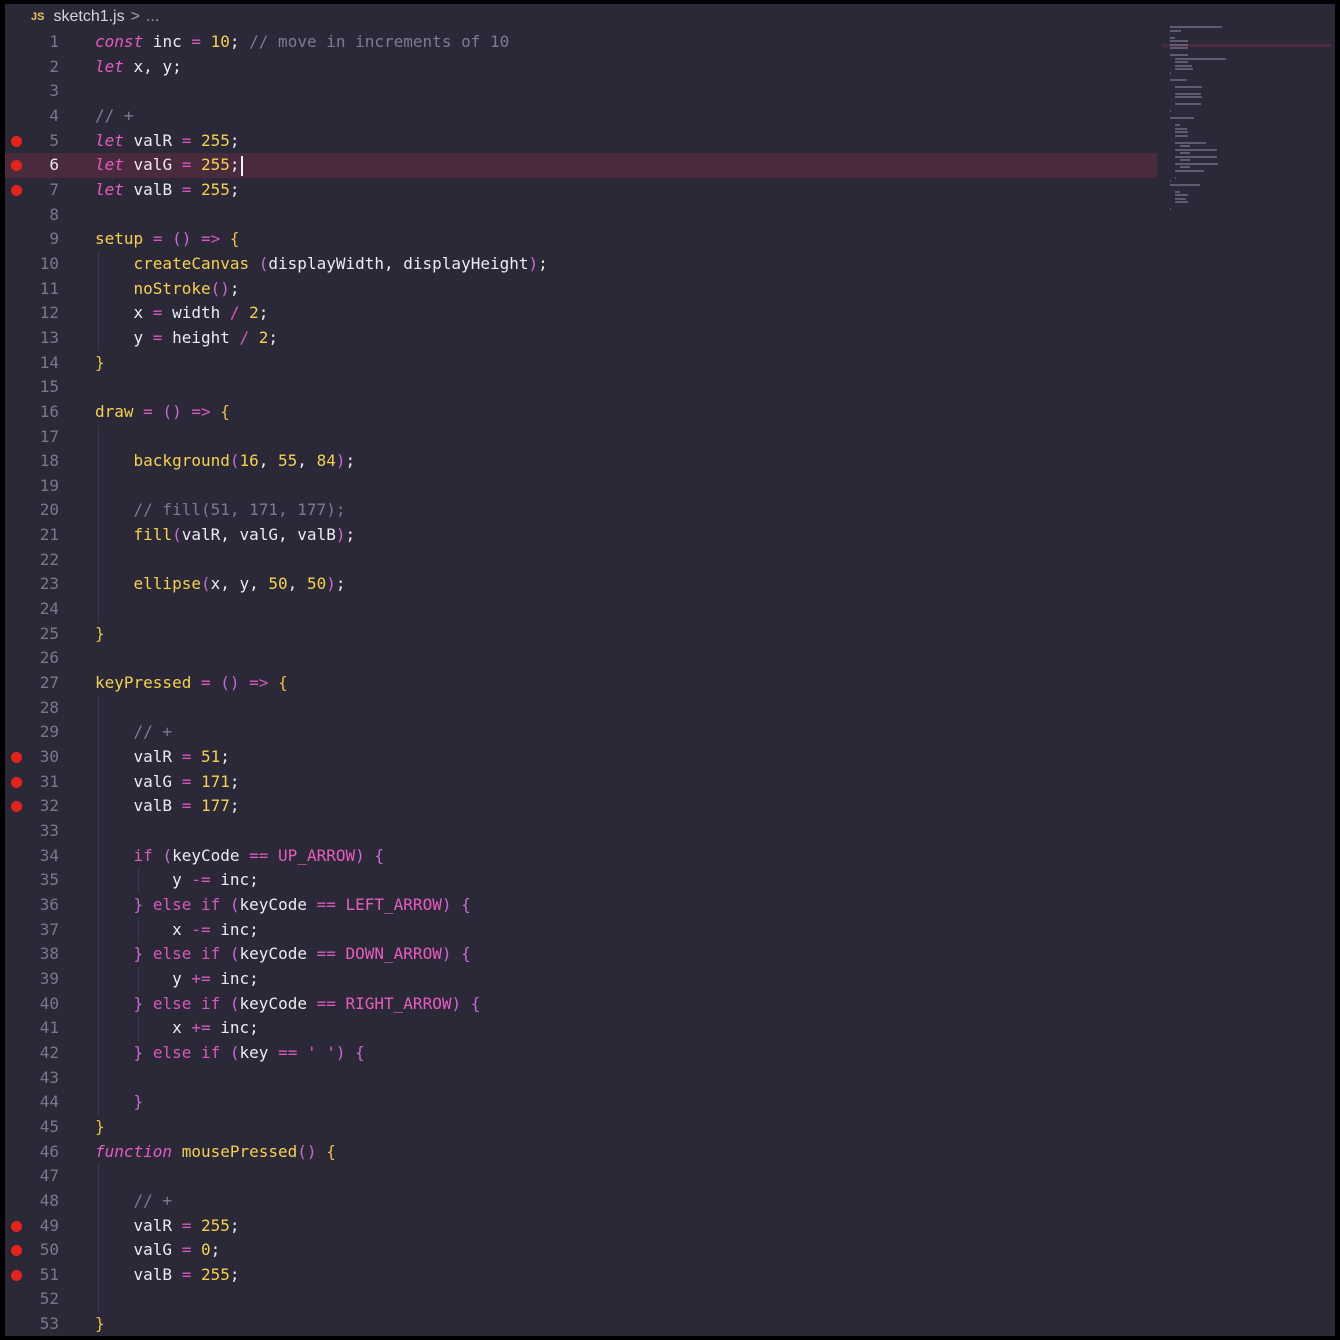  What do you see at coordinates (581, 486) in the screenshot?
I see `code-line: 19` at bounding box center [581, 486].